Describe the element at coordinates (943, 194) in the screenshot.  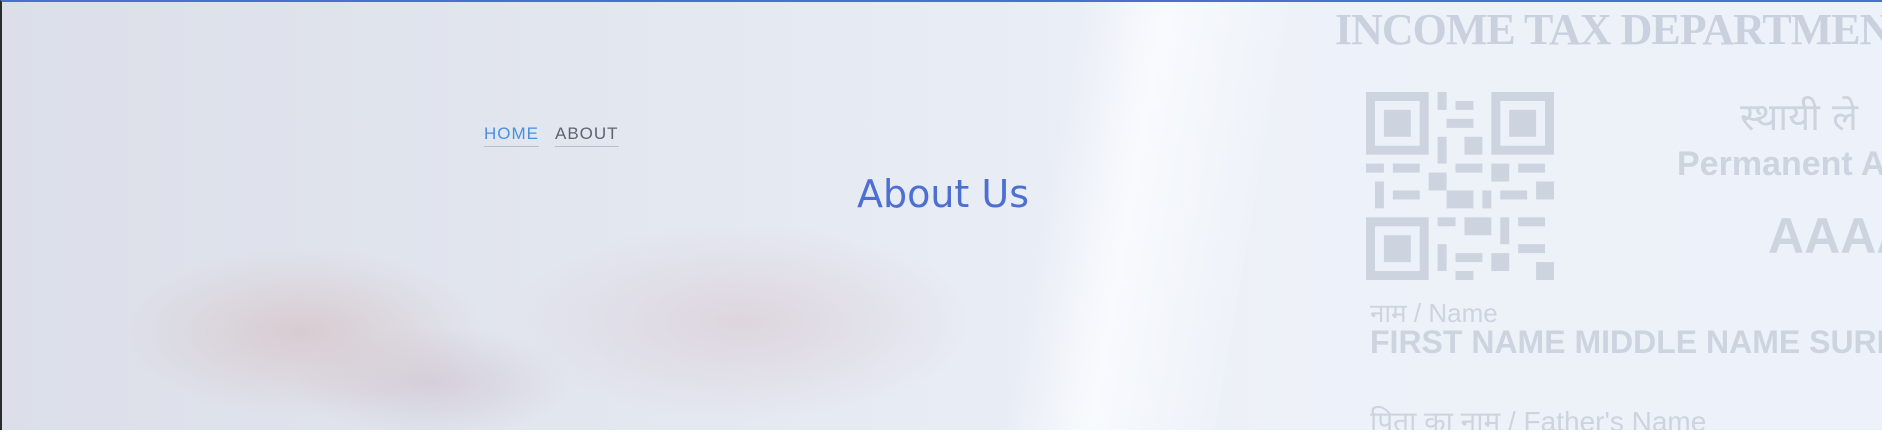
I see `page-title: About Us` at that location.